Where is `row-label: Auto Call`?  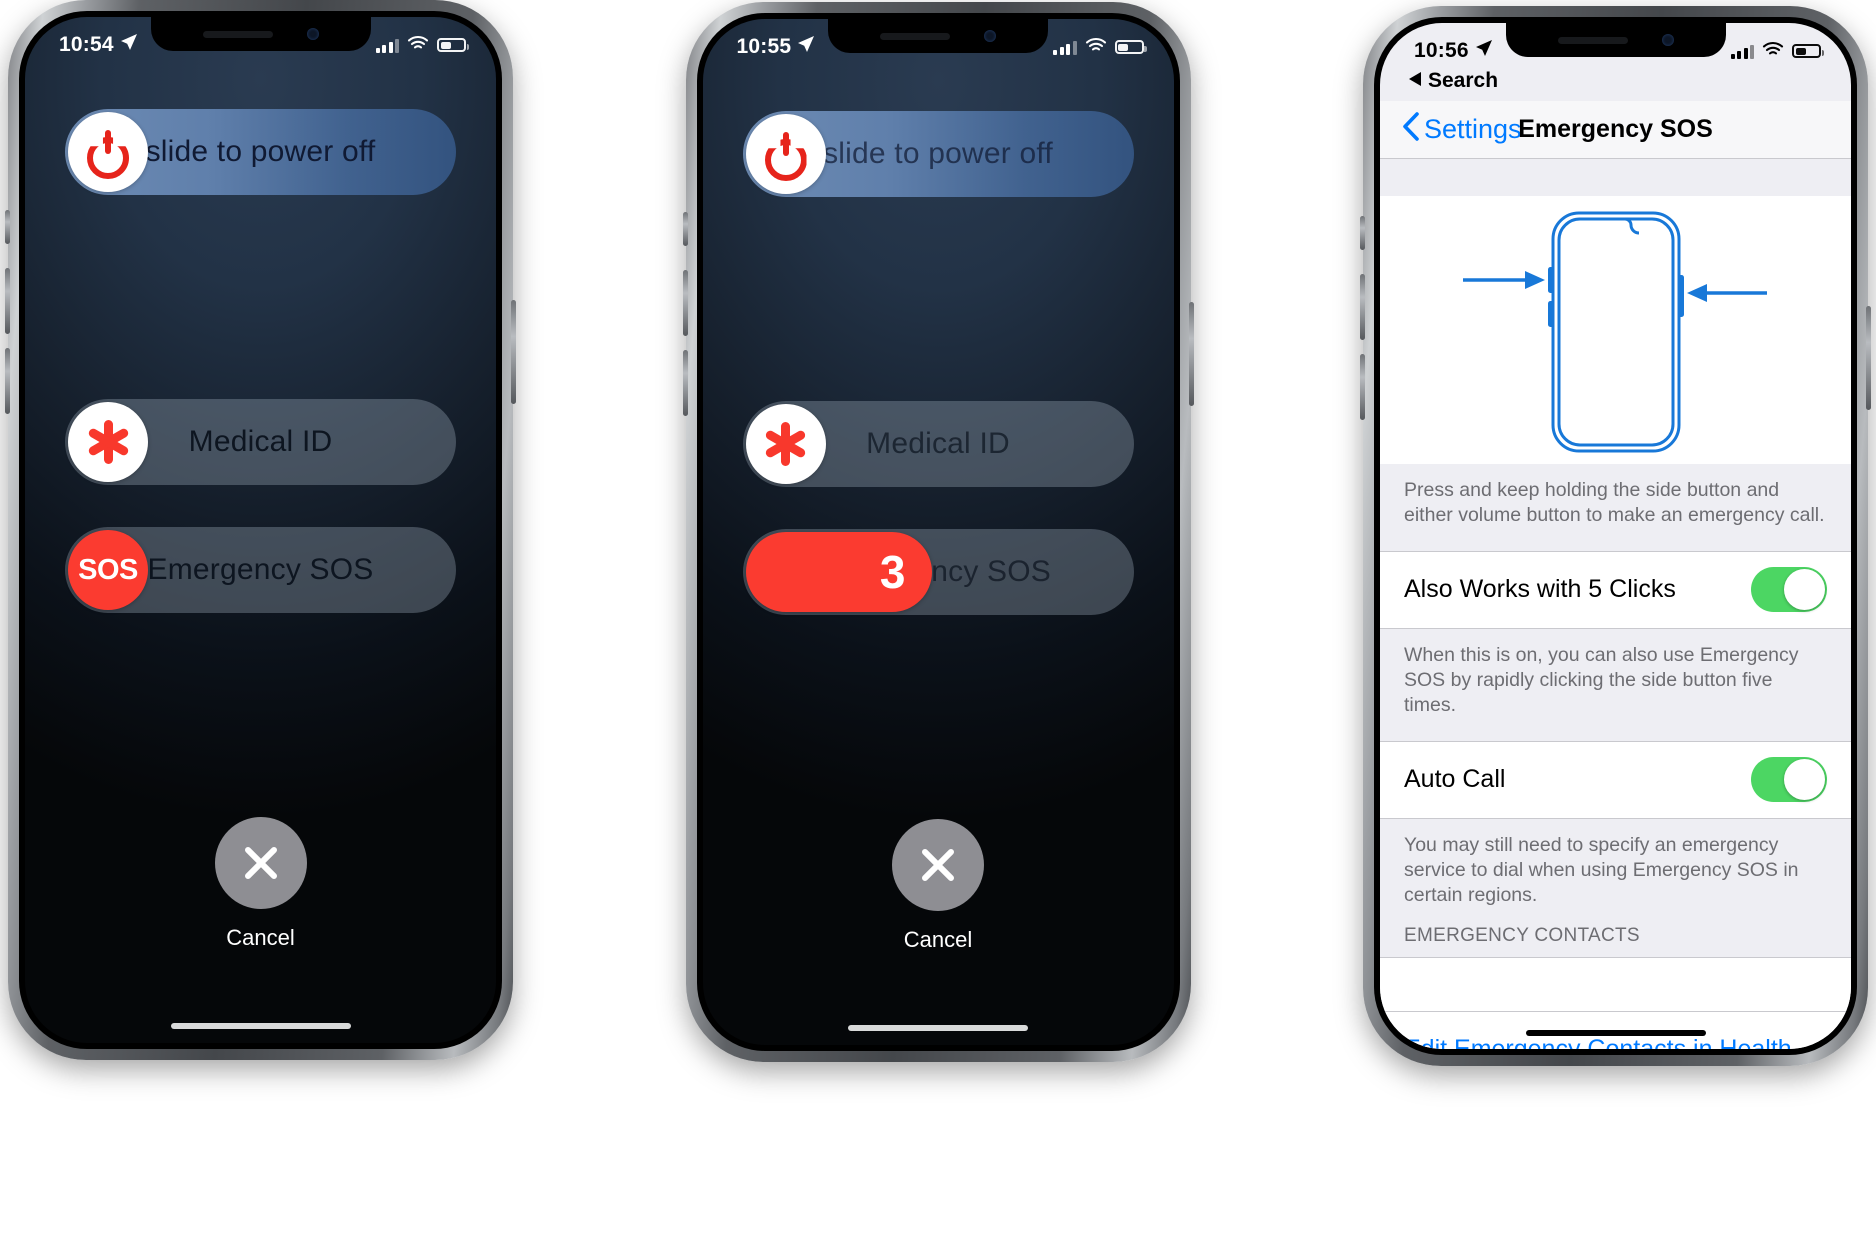
row-label: Auto Call is located at coordinates (1455, 779).